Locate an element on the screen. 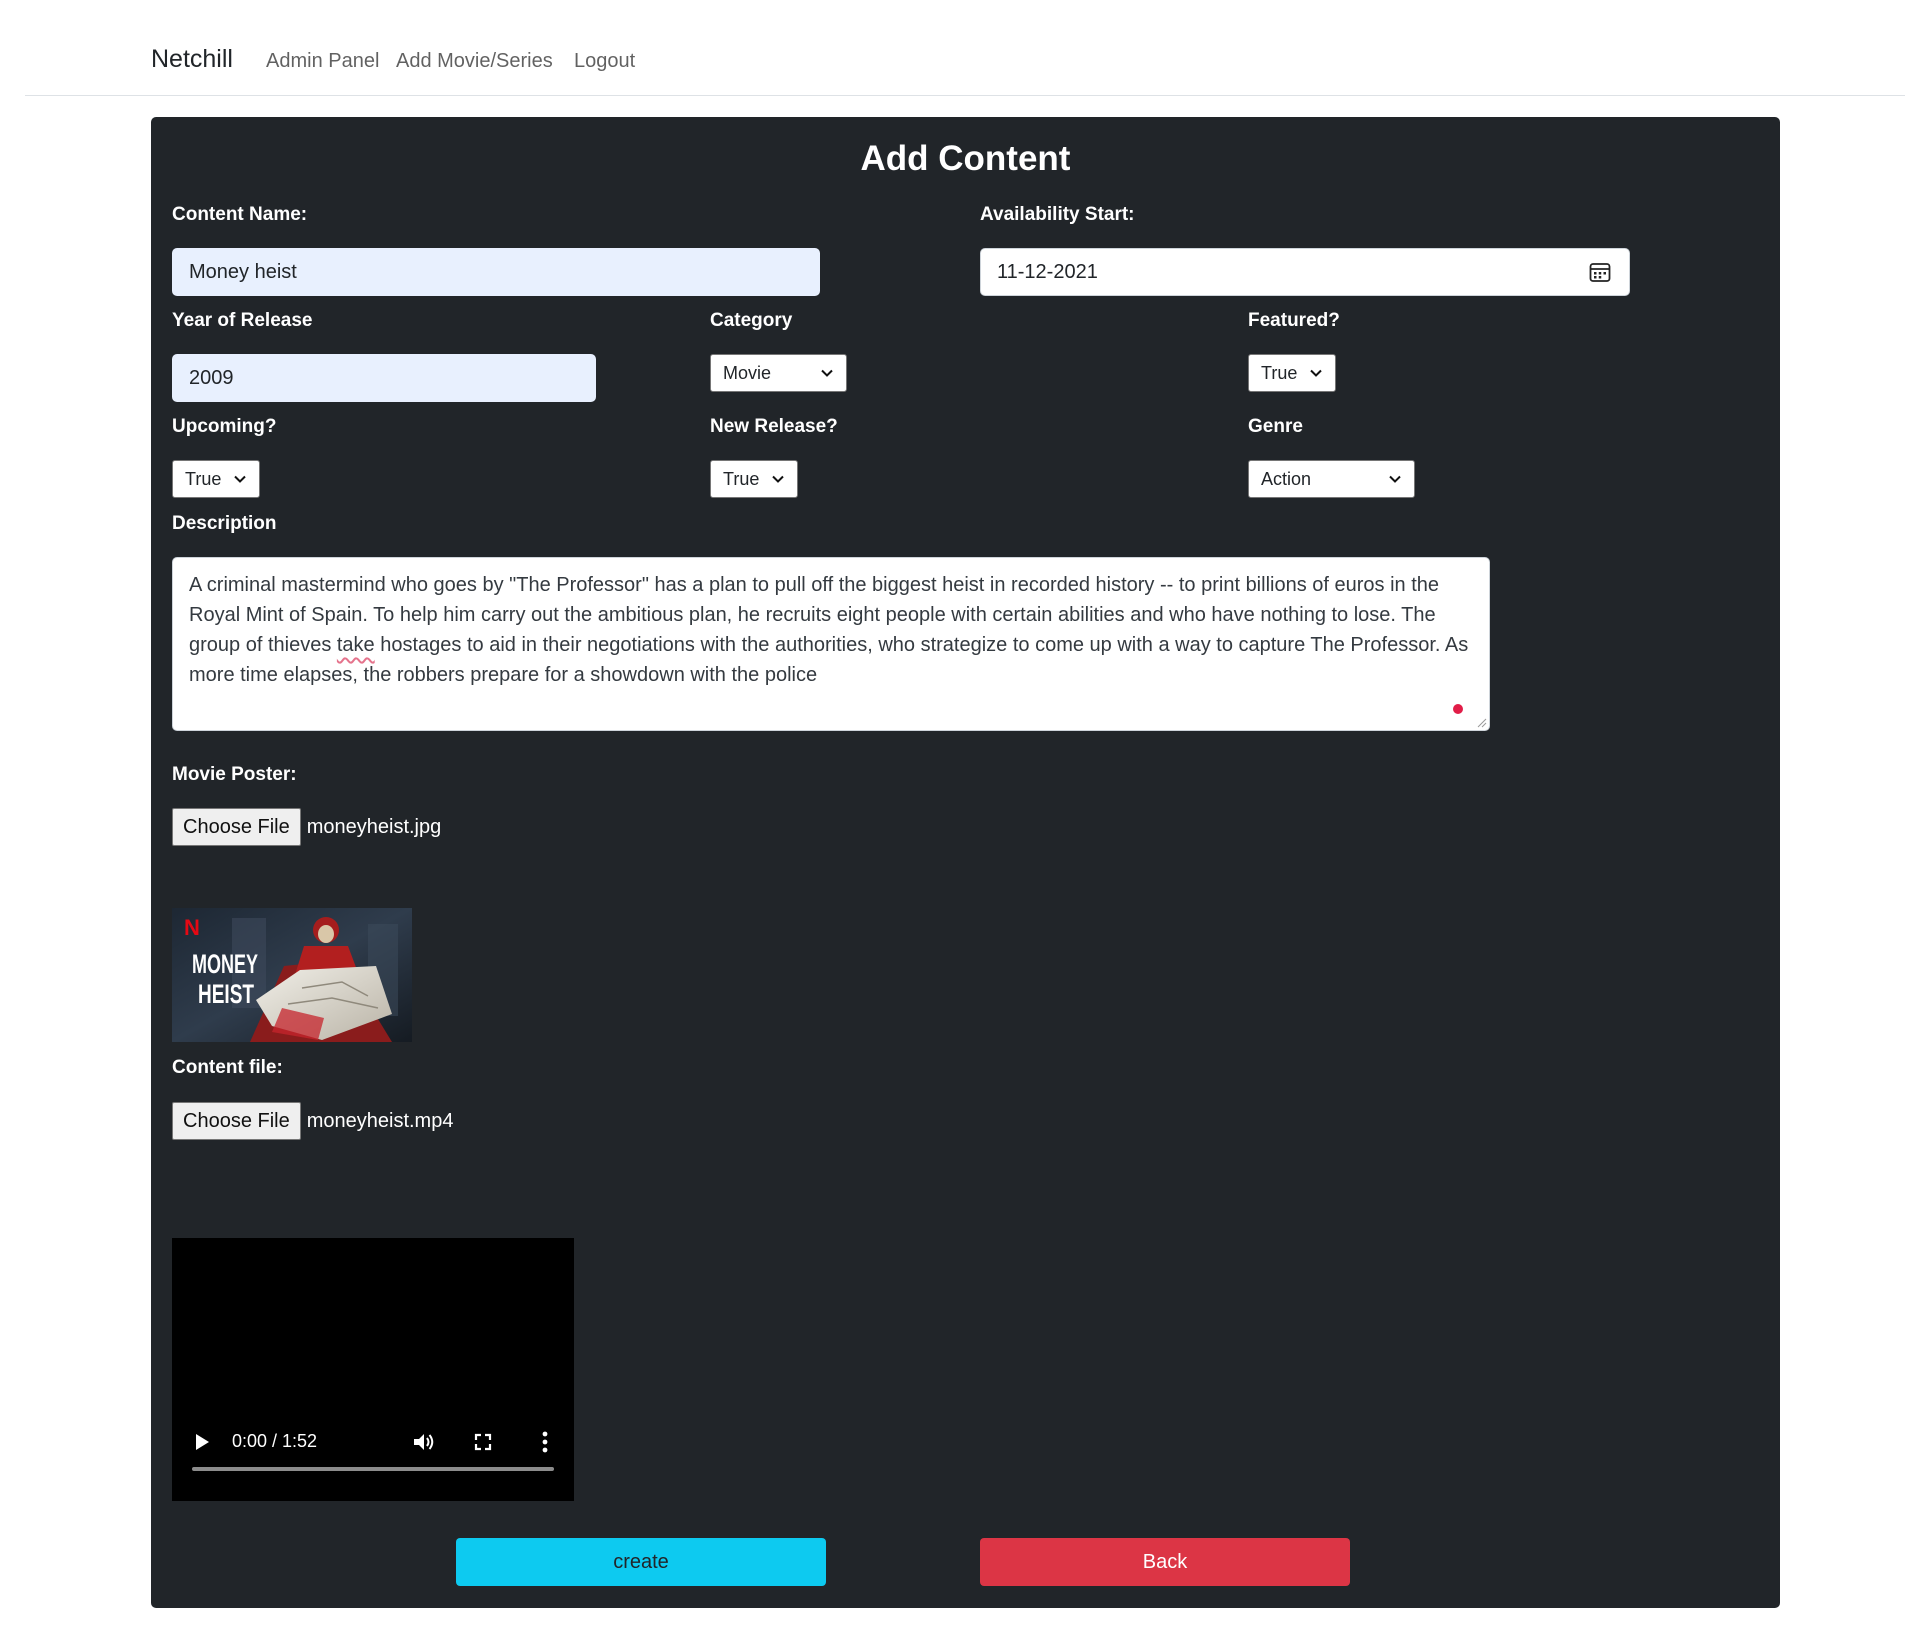 This screenshot has width=1920, height=1643. new-release-select: True is located at coordinates (754, 479).